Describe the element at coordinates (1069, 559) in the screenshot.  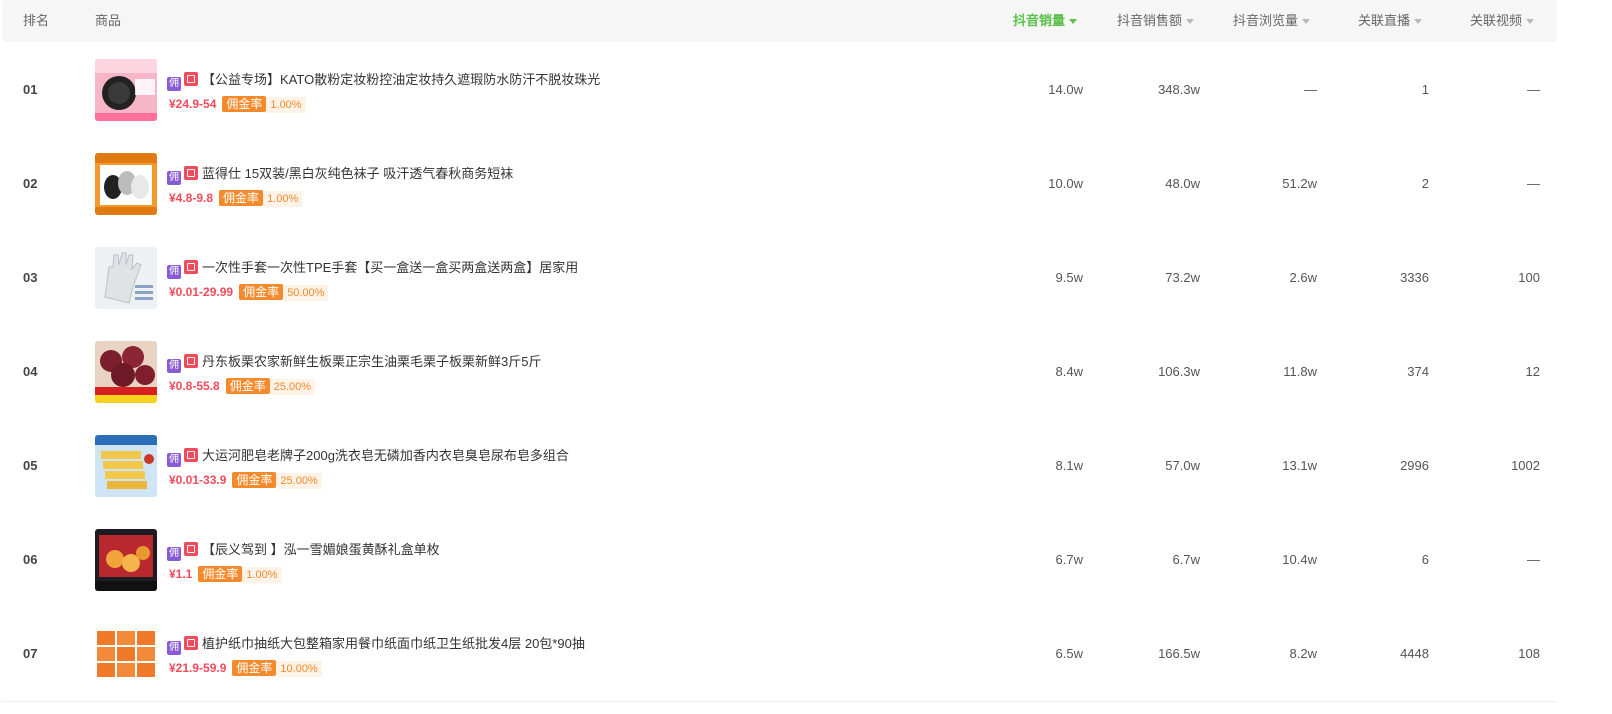
I see `sales-value: 6.7w` at that location.